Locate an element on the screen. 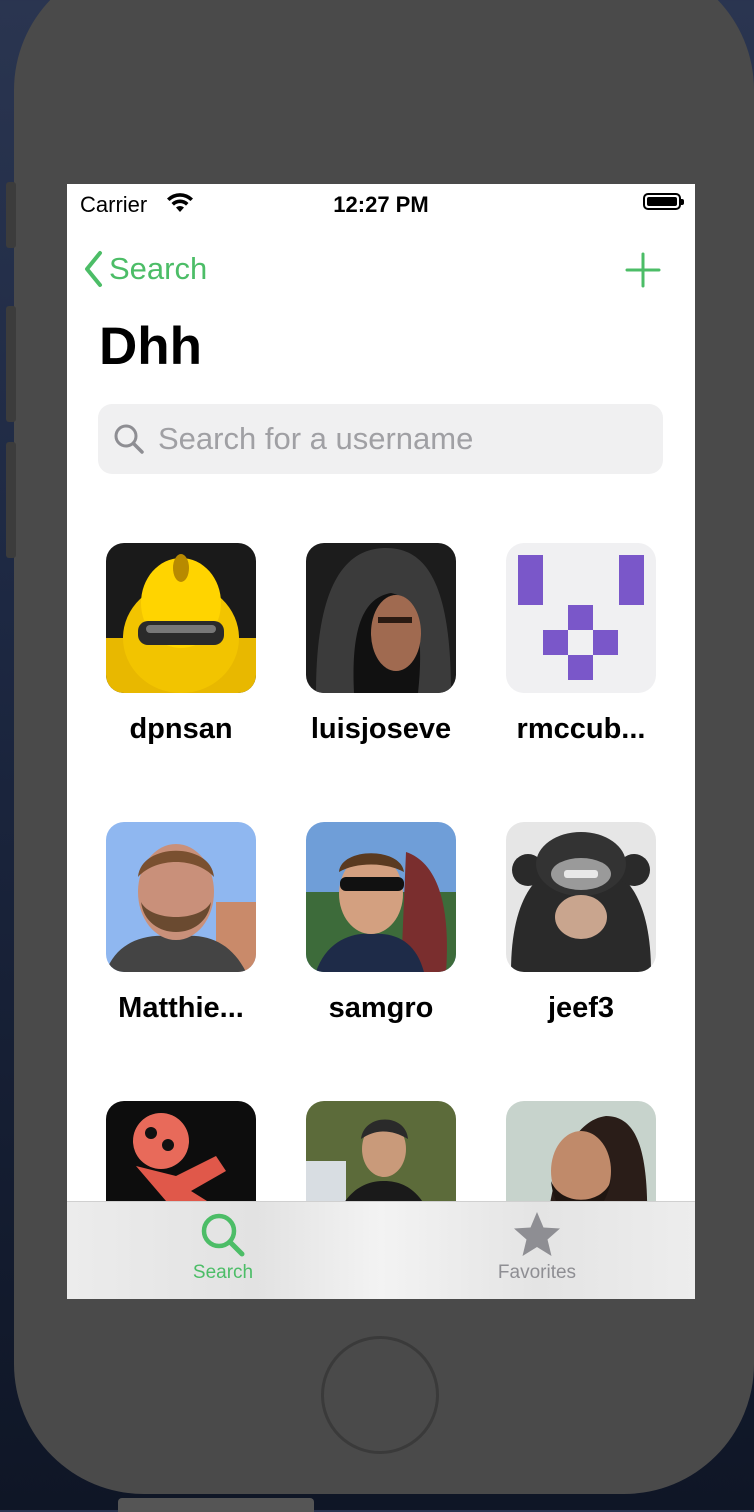 The height and width of the screenshot is (1512, 754). user-name: samgro is located at coordinates (381, 1008).